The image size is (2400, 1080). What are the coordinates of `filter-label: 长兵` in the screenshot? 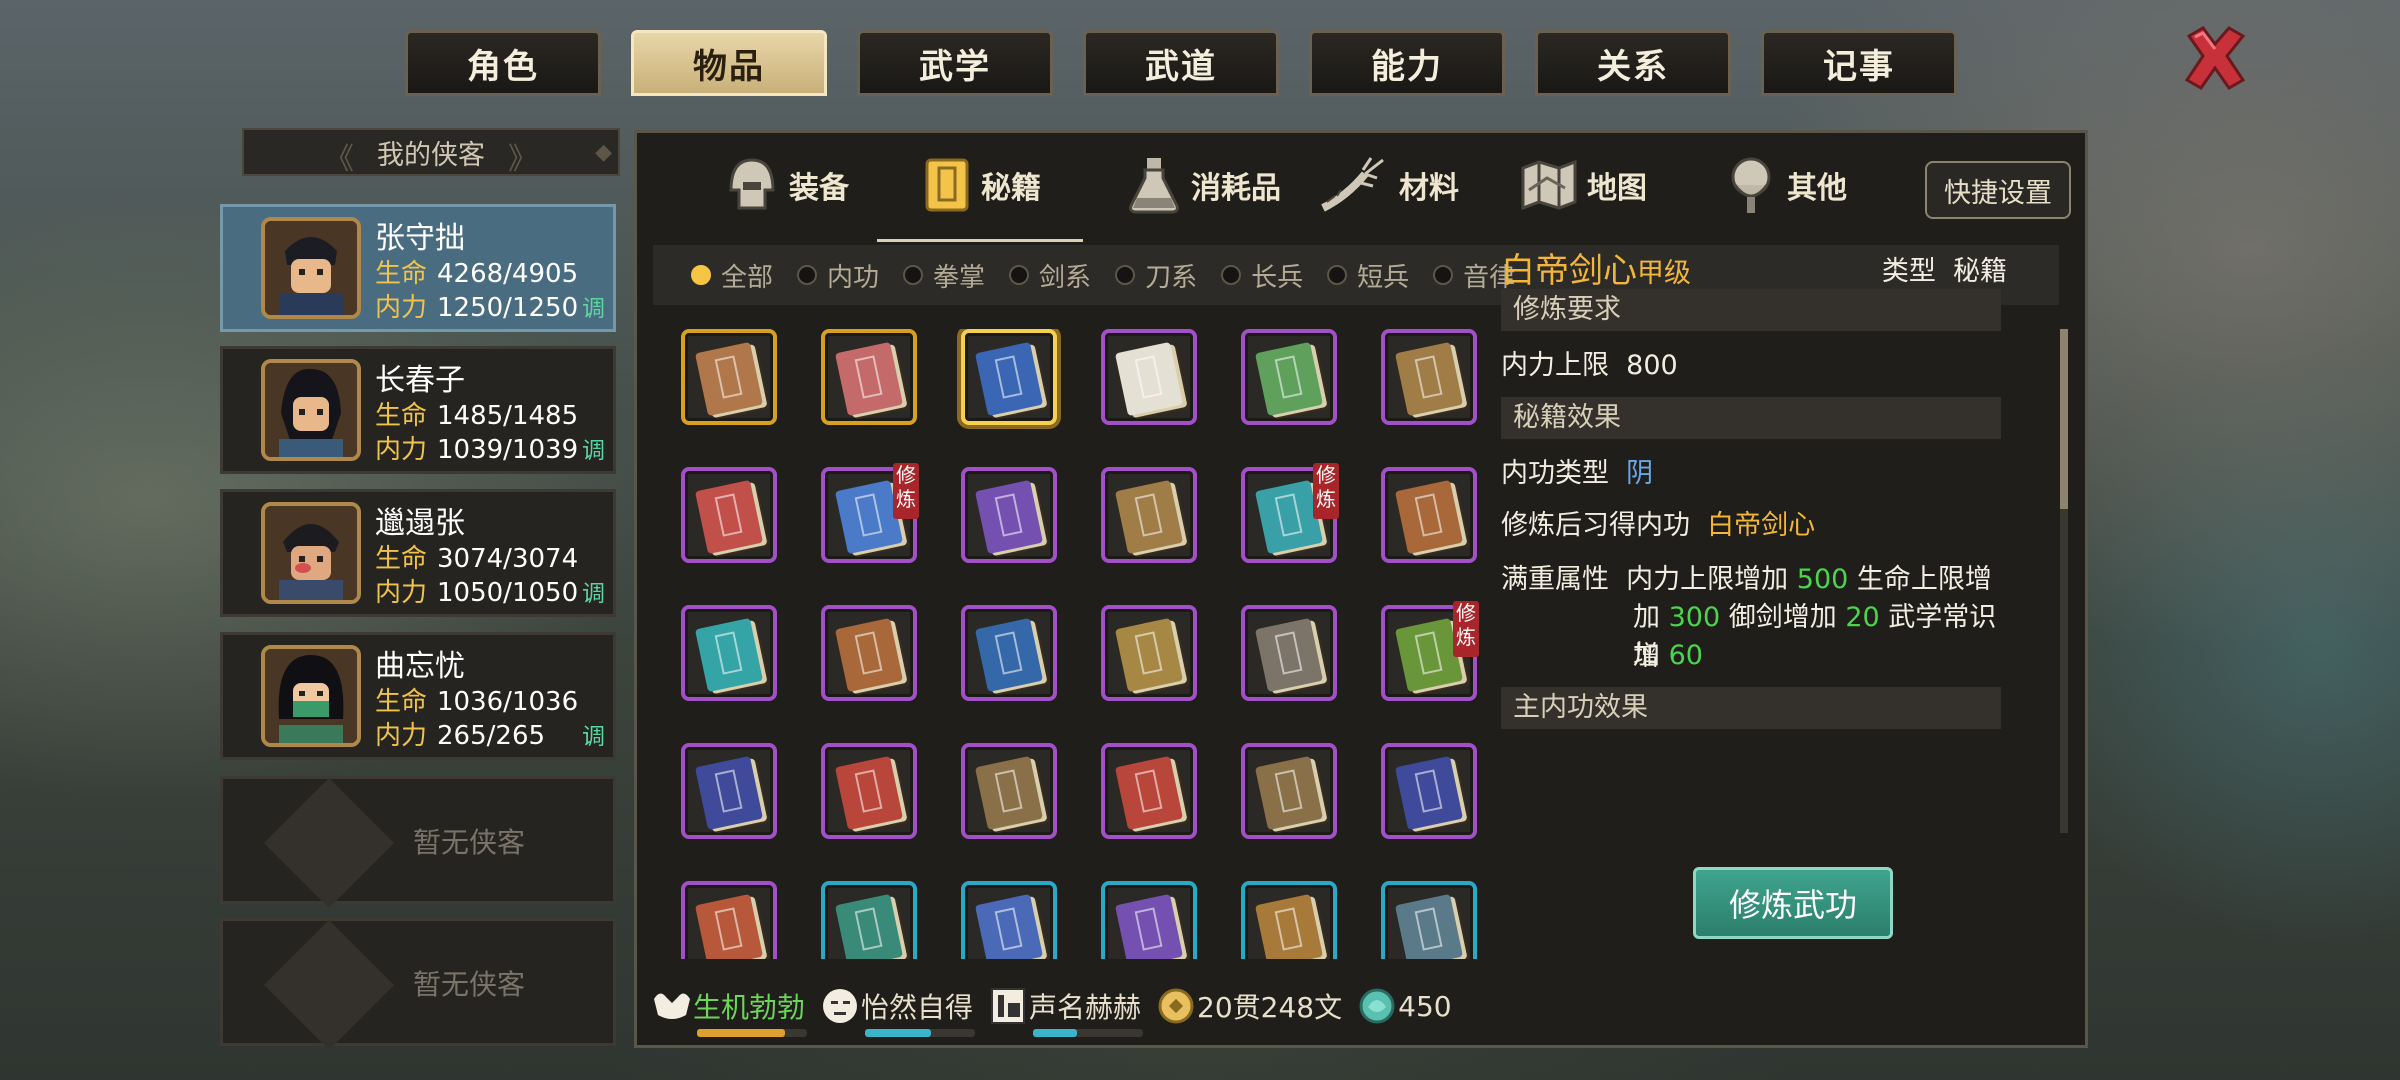 It's located at (1277, 277).